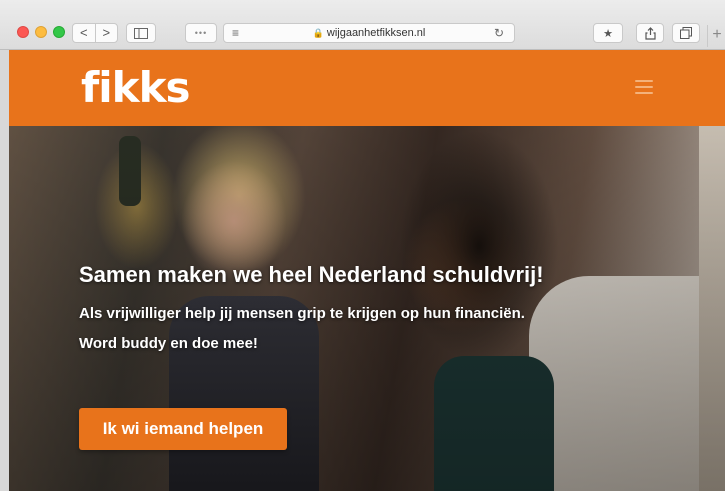 The image size is (725, 491). I want to click on browser-toolbar: < > ••• ≡ 🔒 wijgaanhetfikksen.nl ↻ ★ +, so click(362, 25).